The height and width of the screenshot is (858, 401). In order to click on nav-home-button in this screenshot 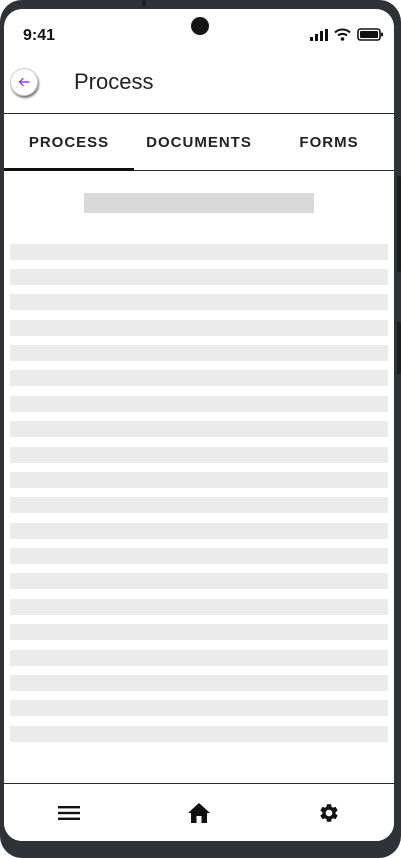, I will do `click(199, 812)`.